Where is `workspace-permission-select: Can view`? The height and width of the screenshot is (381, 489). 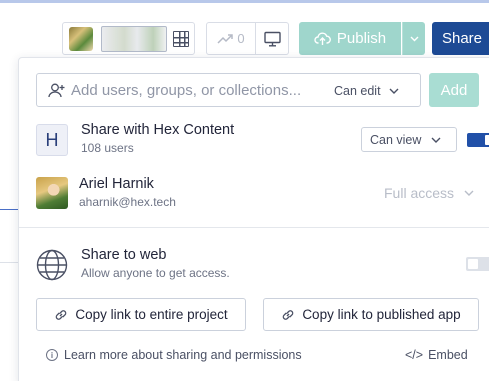 workspace-permission-select: Can view is located at coordinates (409, 139).